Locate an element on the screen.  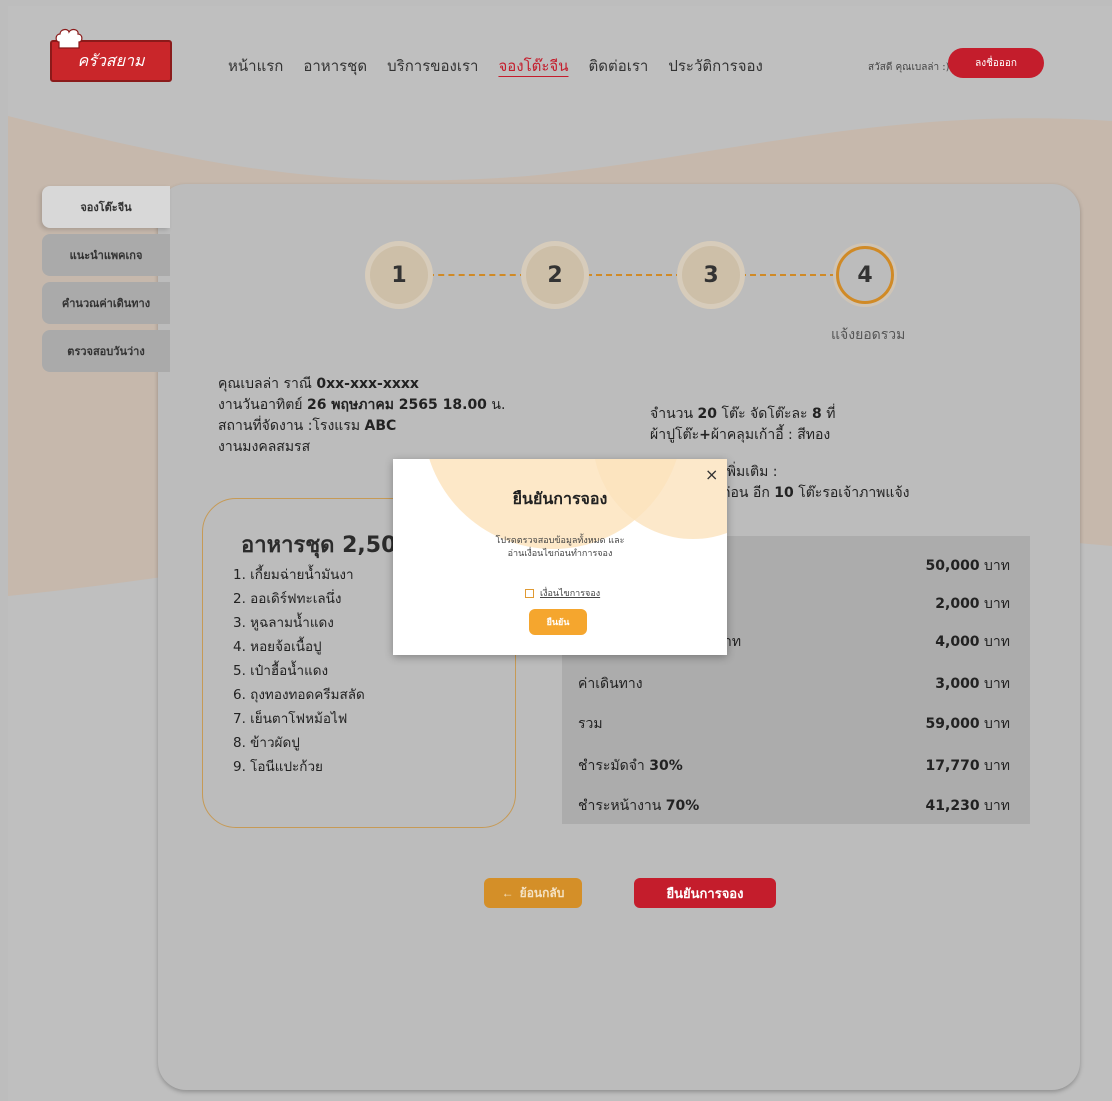
list-item: 5. เป๋าฮื้อน้ำแดง is located at coordinates (281, 671).